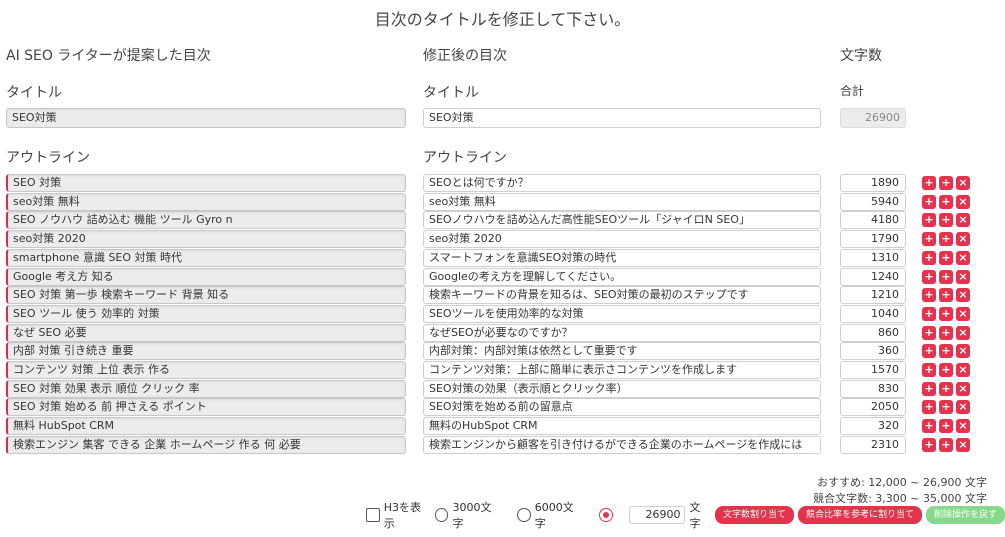 The width and height of the screenshot is (1005, 537). Describe the element at coordinates (622, 118) in the screenshot. I see `edit-title-input: SEO対策` at that location.